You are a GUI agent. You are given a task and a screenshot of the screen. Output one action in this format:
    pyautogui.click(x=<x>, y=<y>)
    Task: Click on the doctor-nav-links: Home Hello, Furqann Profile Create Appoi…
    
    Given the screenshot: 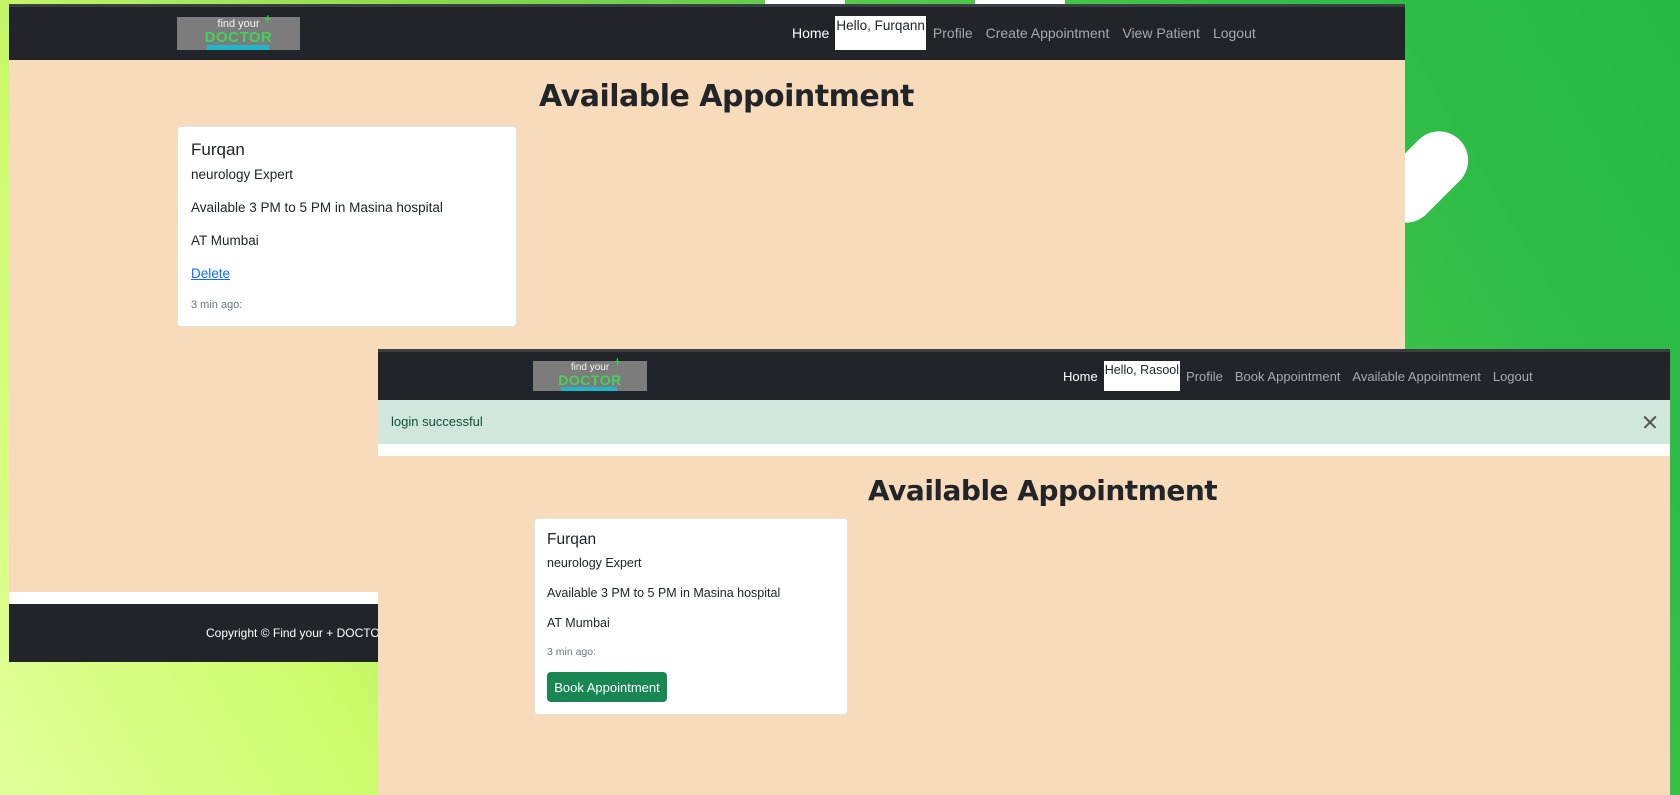 What is the action you would take?
    pyautogui.click(x=1024, y=33)
    